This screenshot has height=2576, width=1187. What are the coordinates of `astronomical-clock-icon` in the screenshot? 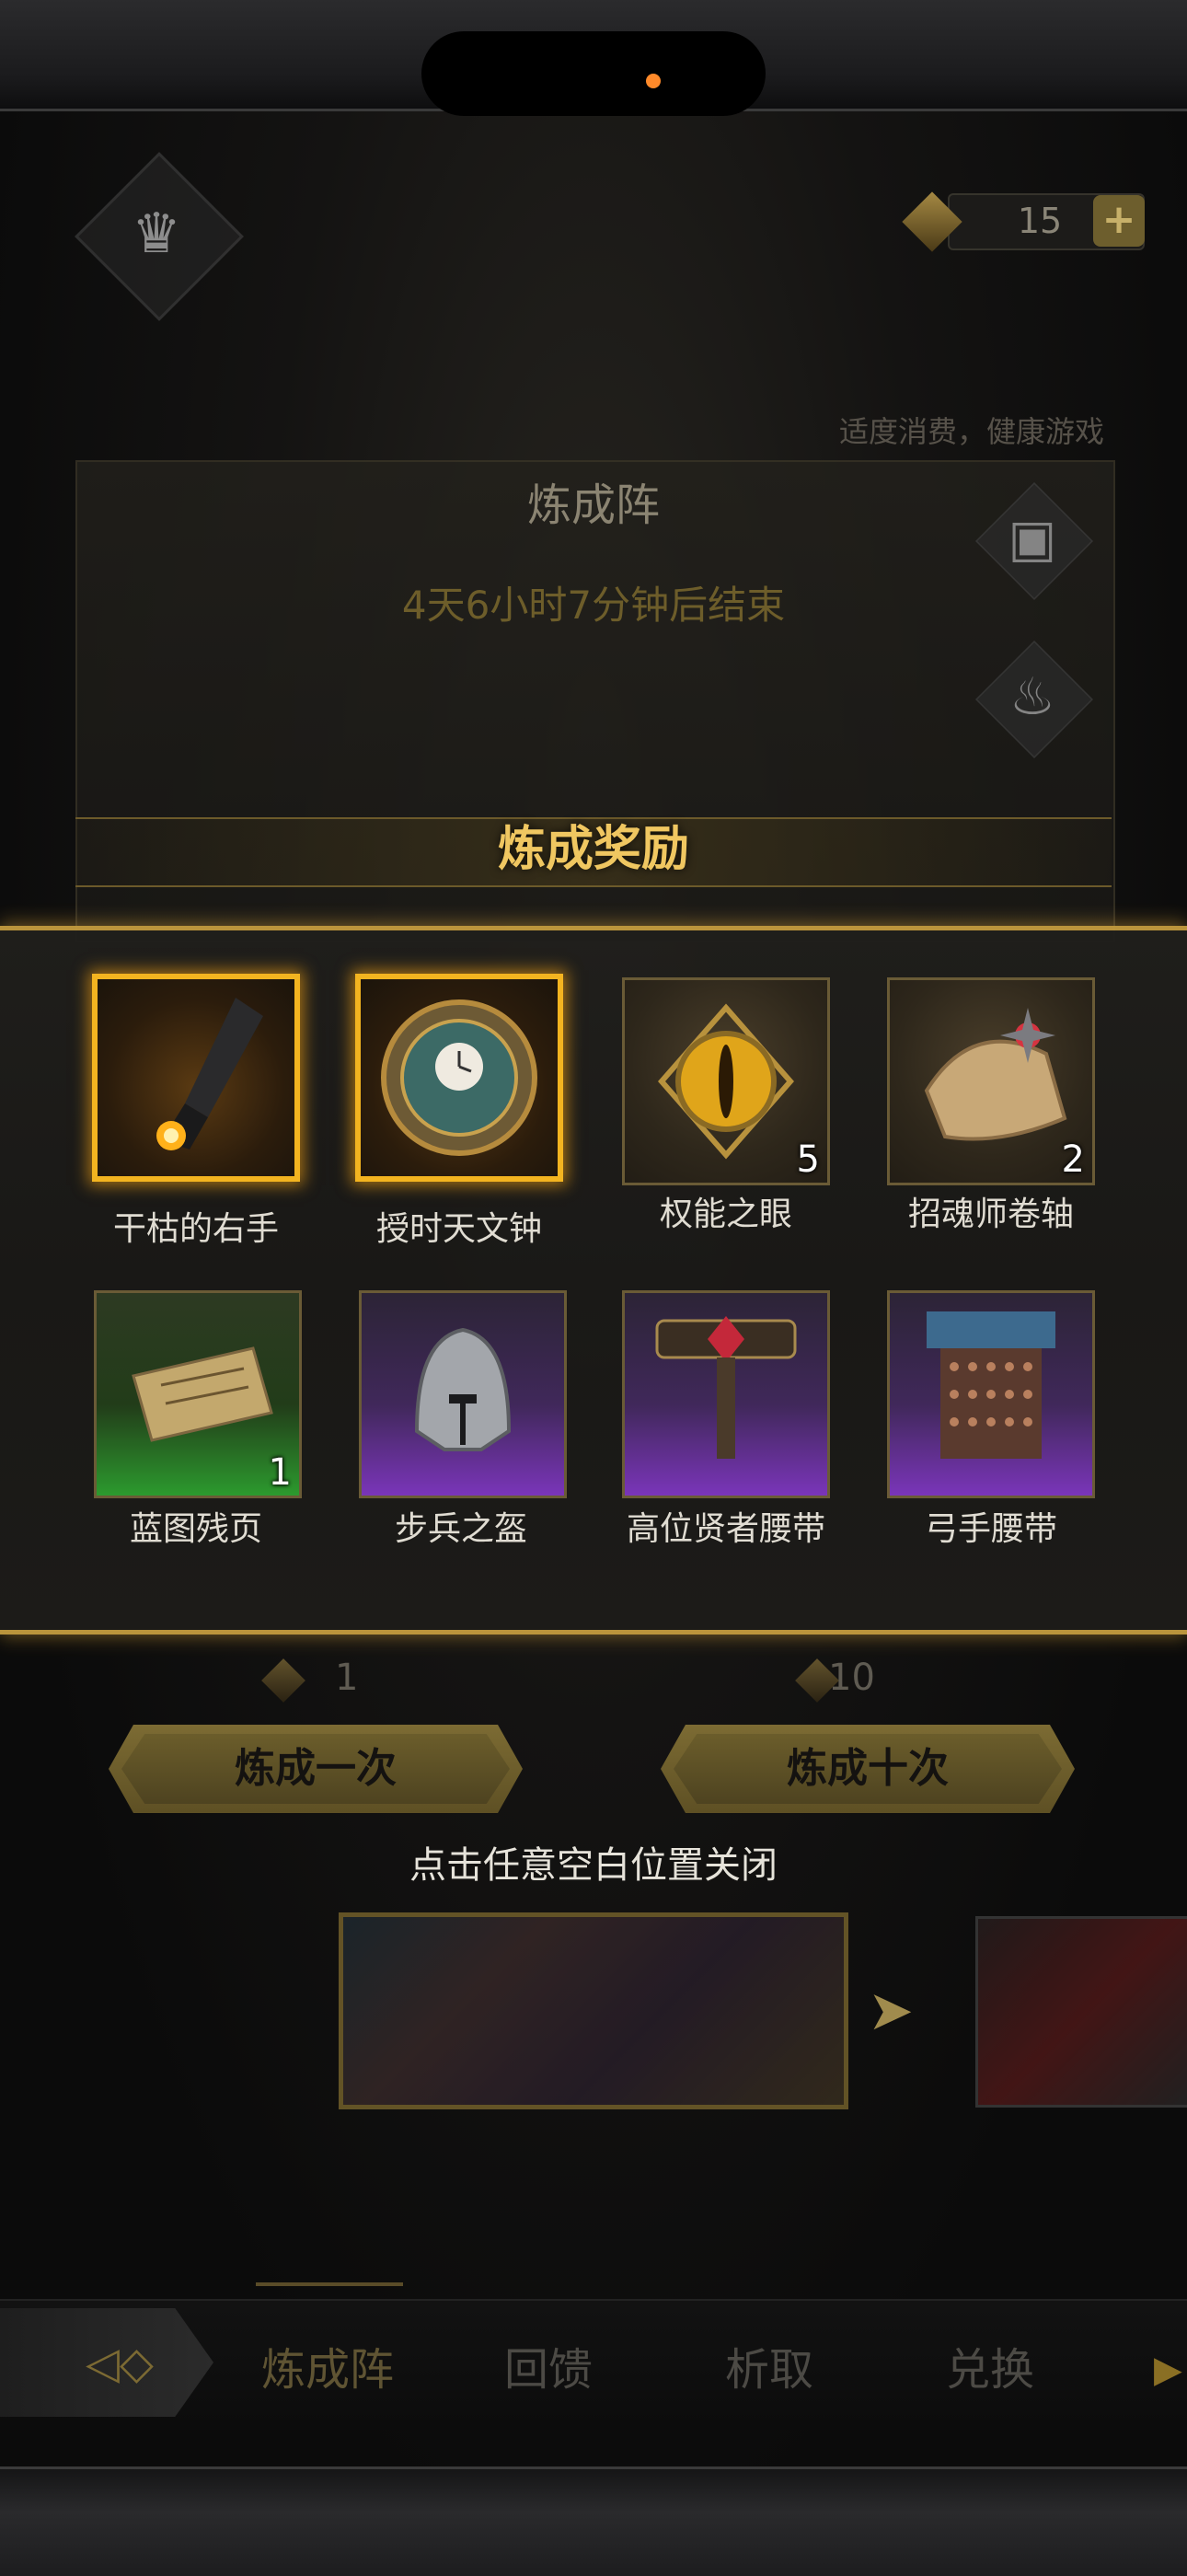 It's located at (459, 1077).